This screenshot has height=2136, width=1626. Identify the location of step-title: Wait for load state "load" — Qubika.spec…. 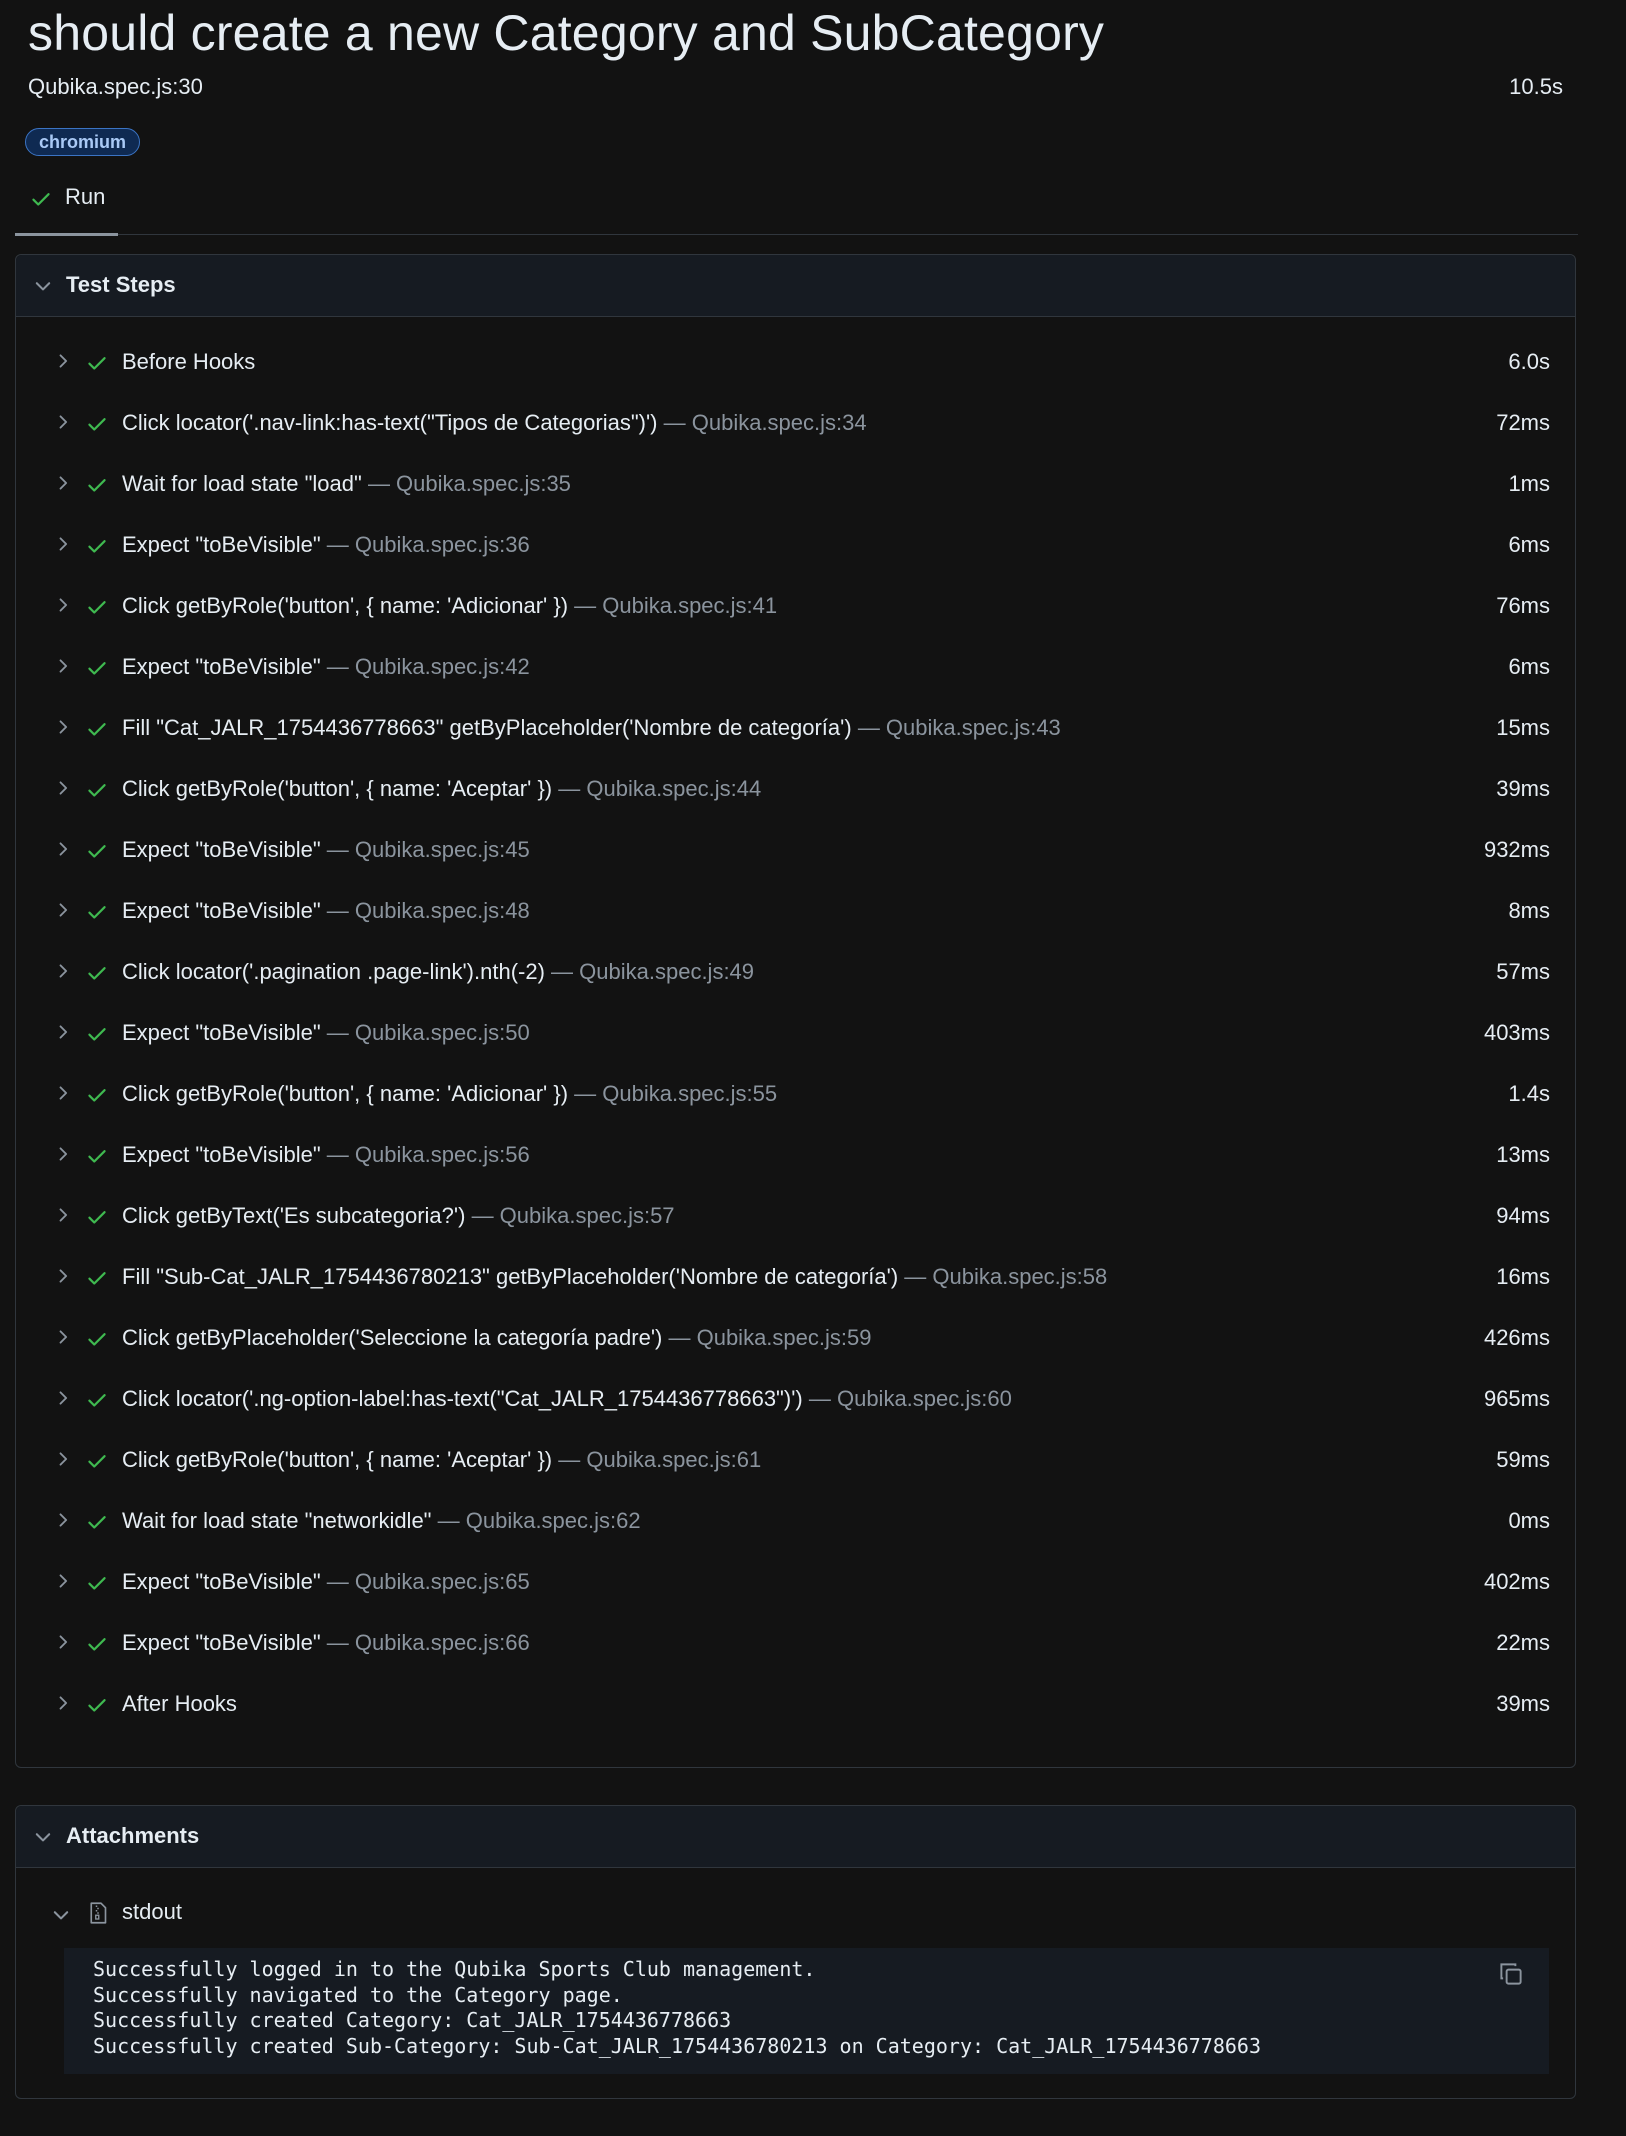
(346, 484).